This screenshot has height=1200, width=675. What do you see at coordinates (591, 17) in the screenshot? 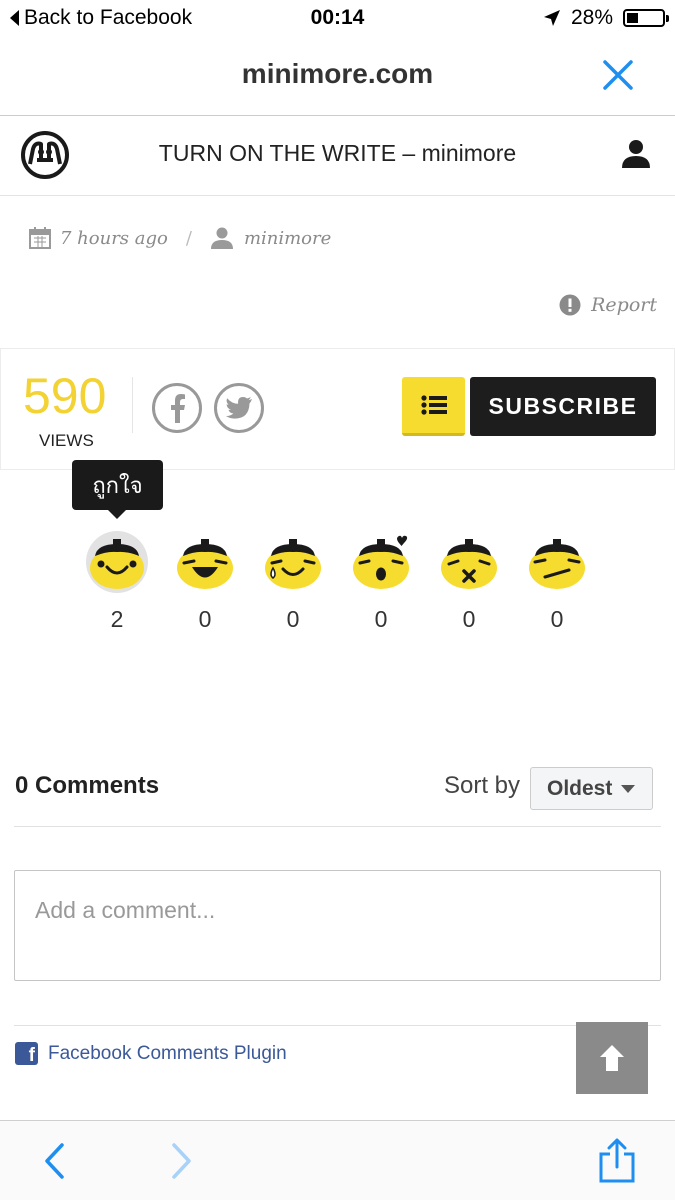
I see `battery-percent: 28%` at bounding box center [591, 17].